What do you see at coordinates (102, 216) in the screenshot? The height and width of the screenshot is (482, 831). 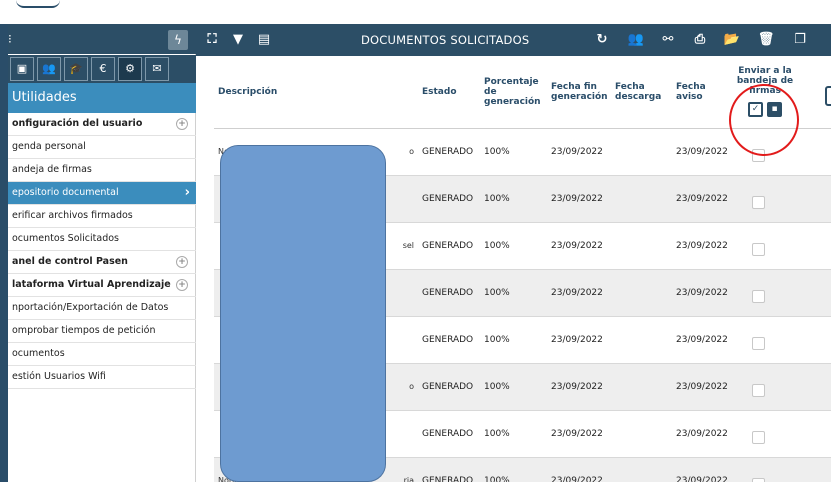 I see `sidebar-item-verificar-archivos: erificar archivos firmados` at bounding box center [102, 216].